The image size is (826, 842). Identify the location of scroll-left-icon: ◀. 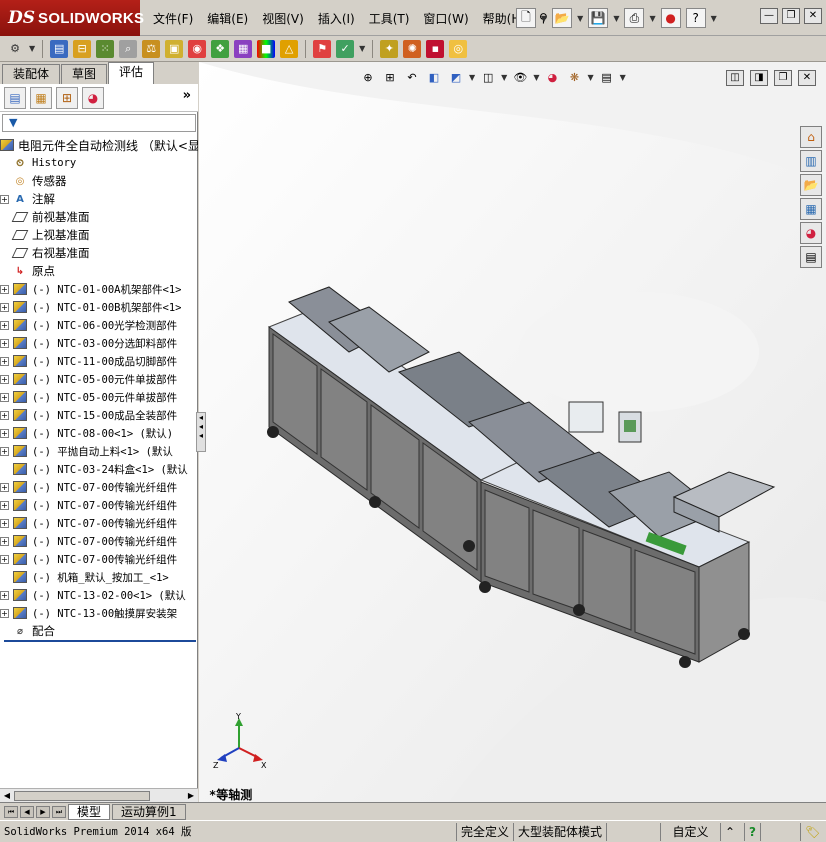
(7, 796).